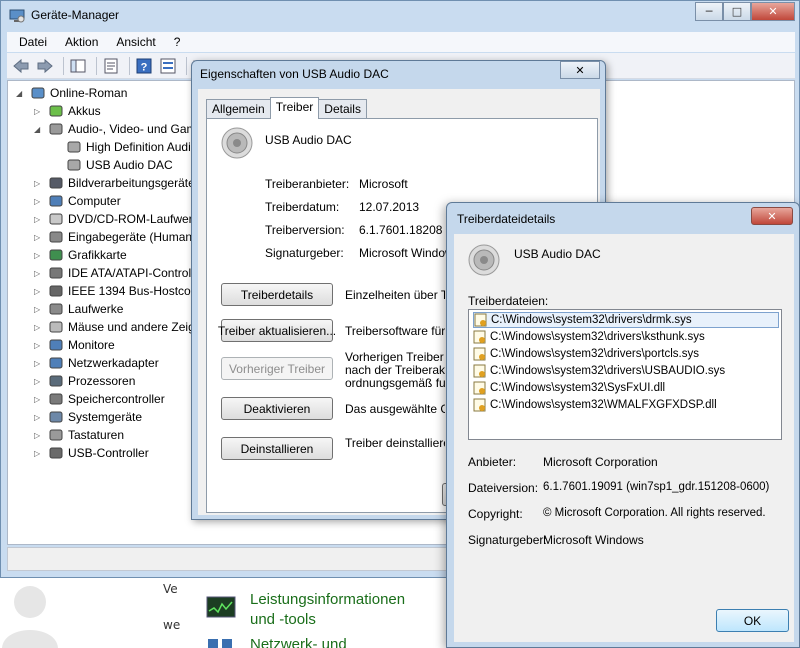 This screenshot has height=648, width=800. I want to click on file-path: C:\Windows\system32\drivers\USBAUDIO.sys, so click(608, 371).